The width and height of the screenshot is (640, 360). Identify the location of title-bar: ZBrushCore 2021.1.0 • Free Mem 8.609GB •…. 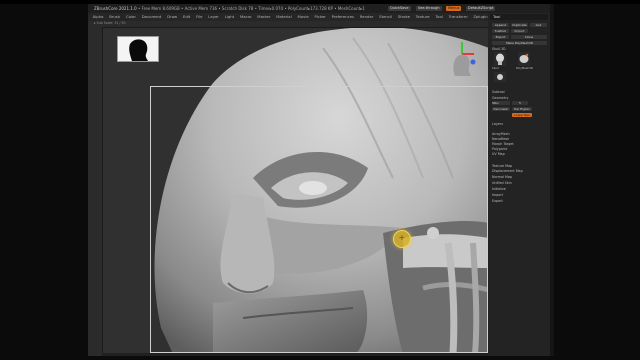
(319, 8).